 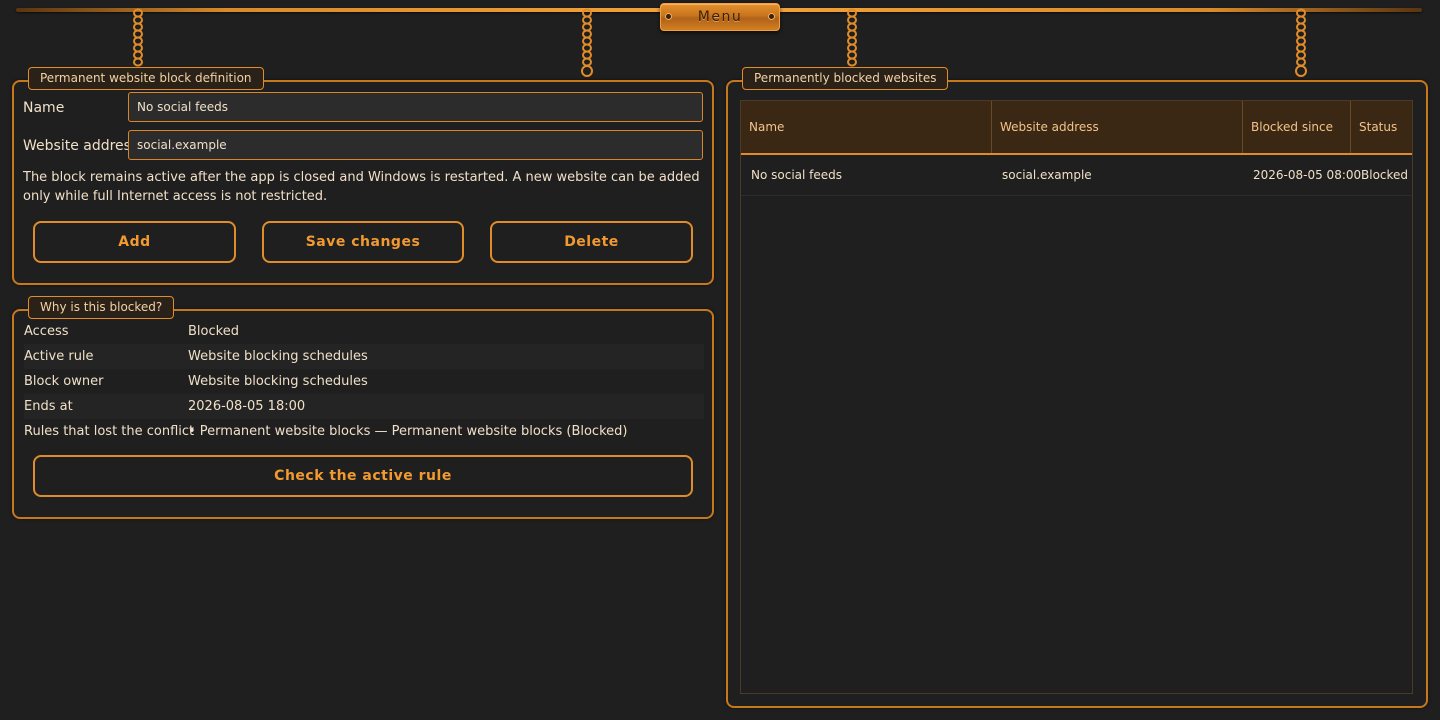 I want to click on definition-panel-title: Permanent website block definition, so click(x=146, y=78).